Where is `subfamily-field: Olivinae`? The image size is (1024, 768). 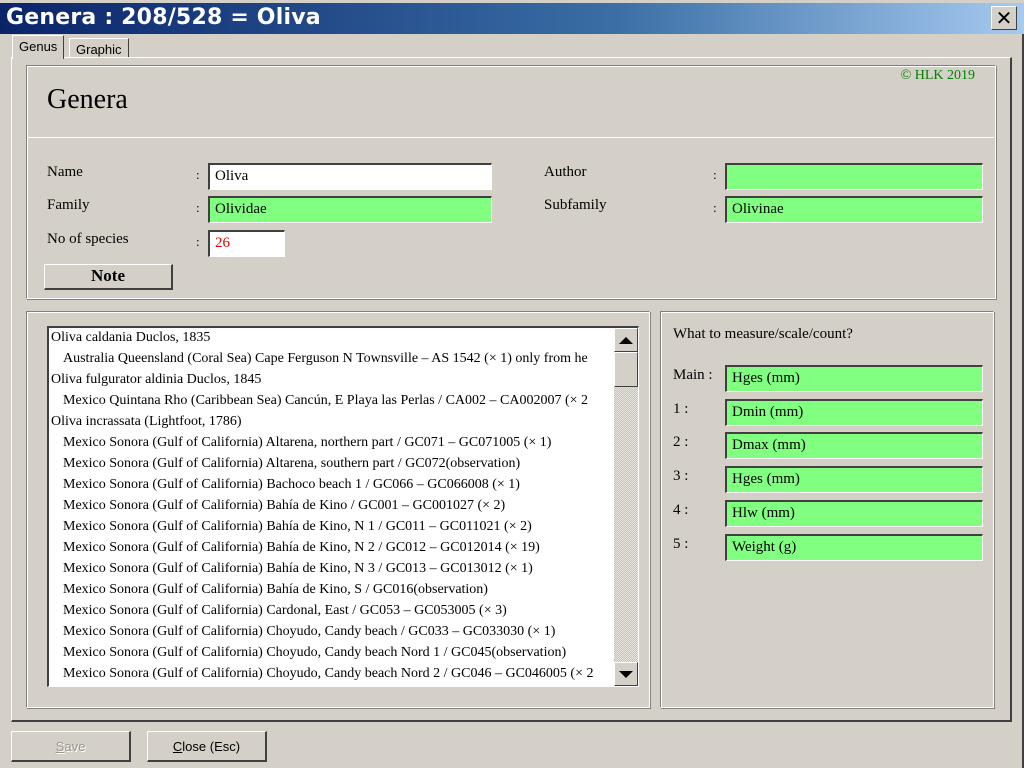
subfamily-field: Olivinae is located at coordinates (854, 209).